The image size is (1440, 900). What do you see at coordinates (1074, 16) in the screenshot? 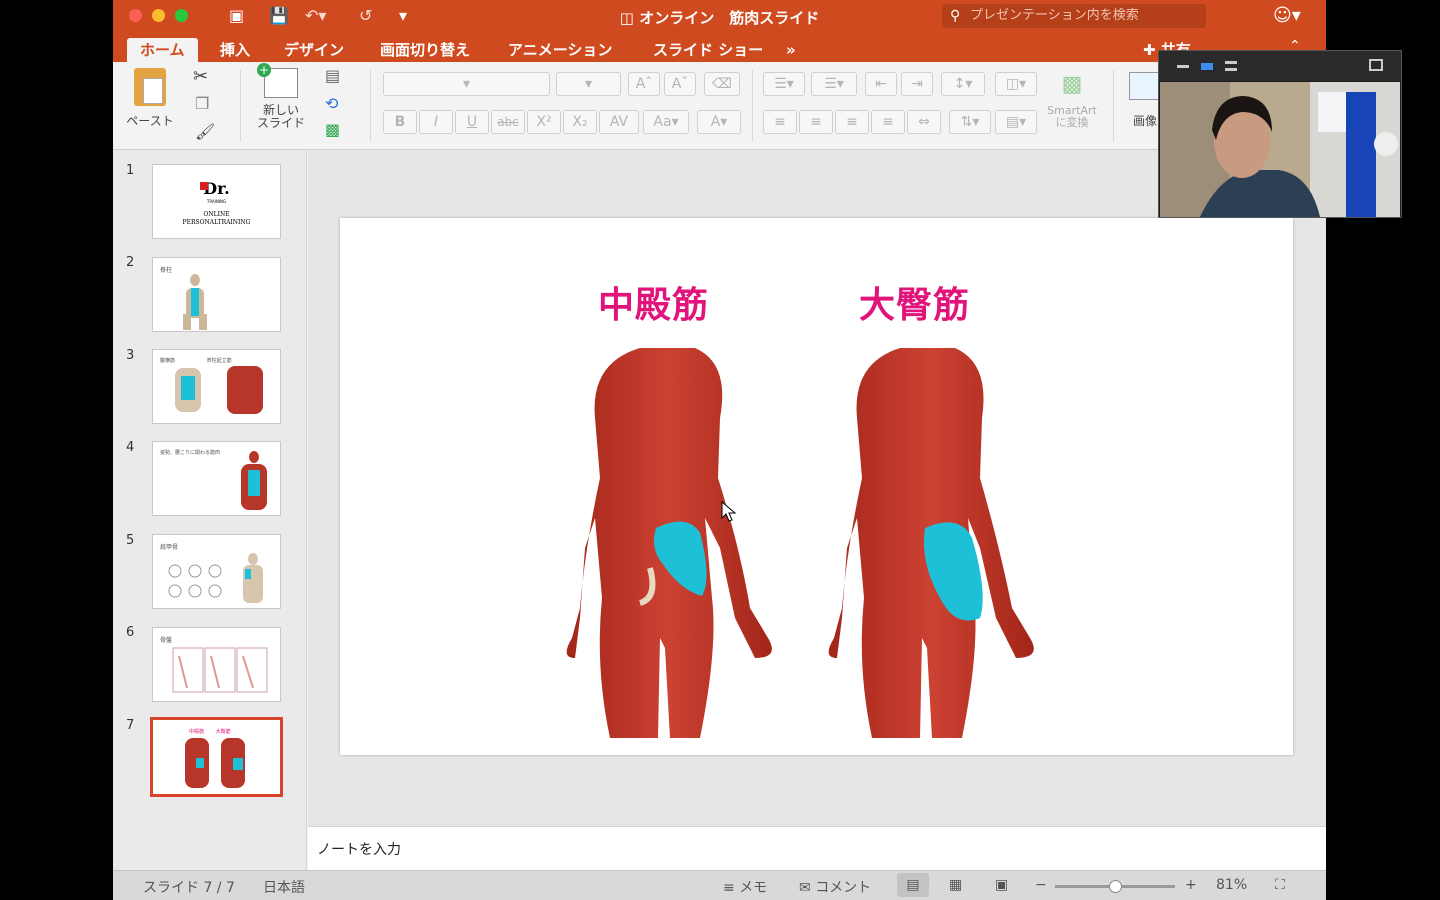
I see `search-input: ⚲ プレゼンテーション内を検索` at bounding box center [1074, 16].